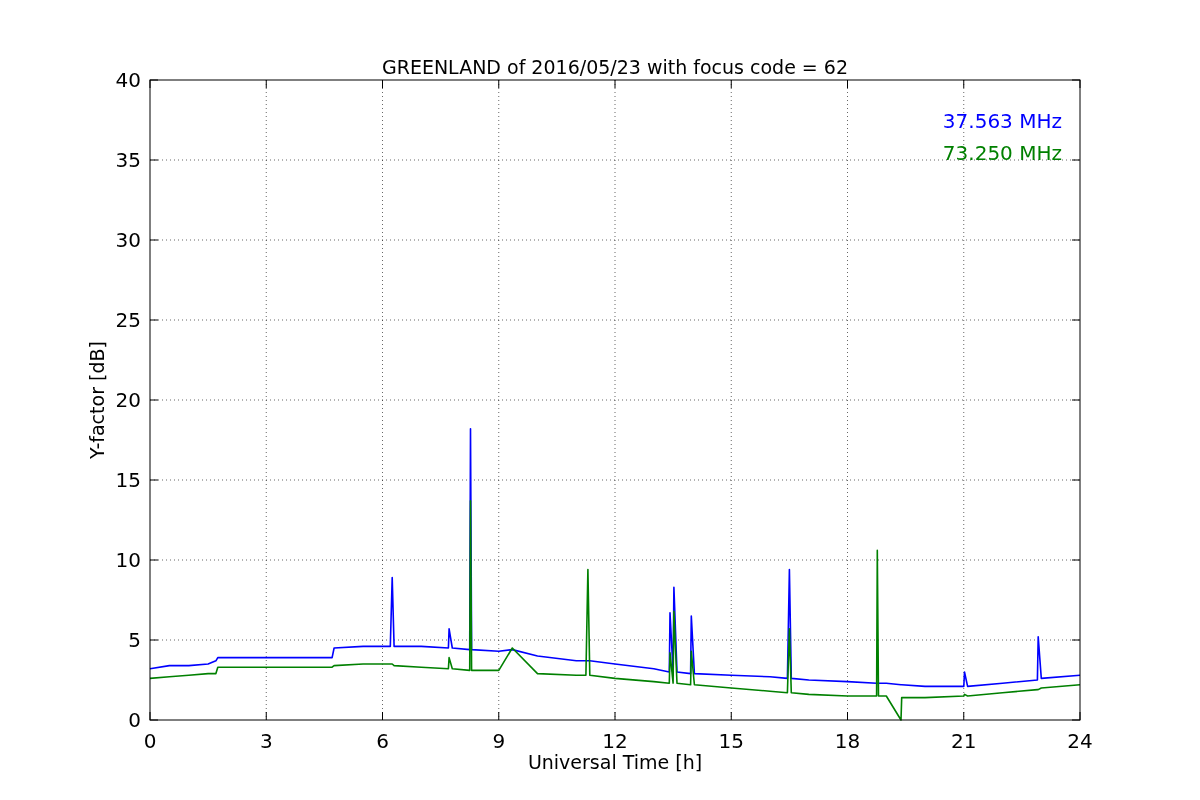 This screenshot has width=1200, height=800. I want to click on axis-label: Y-factor [dB], so click(97, 400).